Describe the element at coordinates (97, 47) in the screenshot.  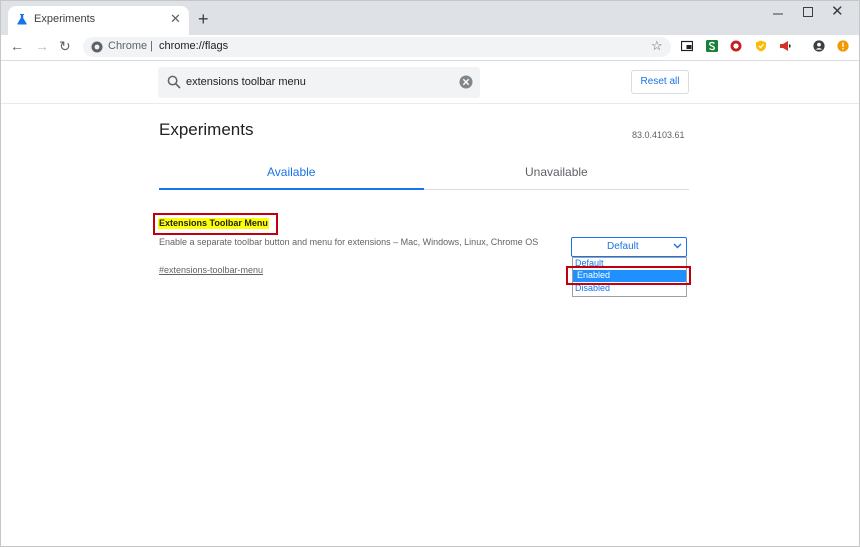
I see `chrome-info-icon` at that location.